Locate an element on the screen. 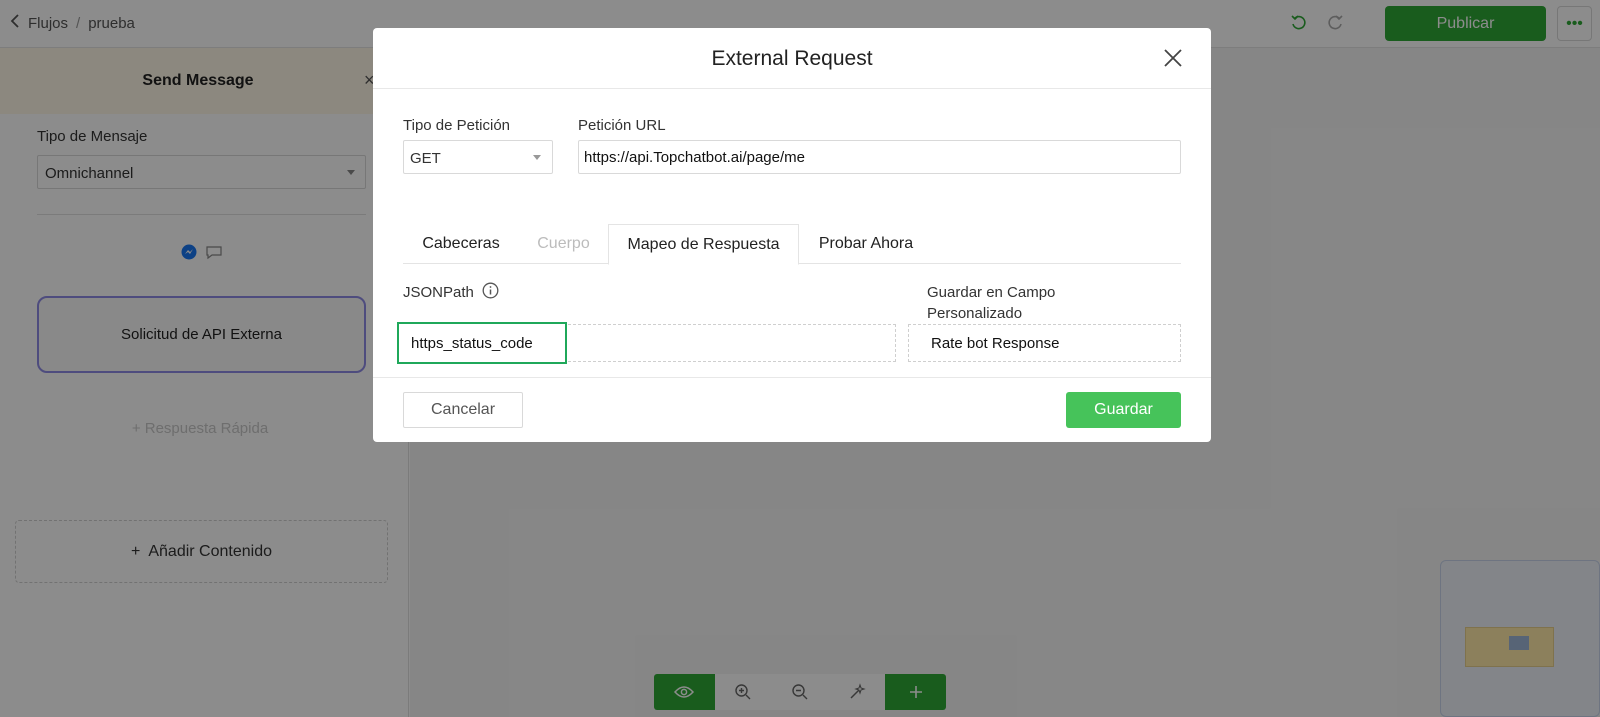 This screenshot has width=1600, height=717. jsonpath-label: JSONPath is located at coordinates (451, 292).